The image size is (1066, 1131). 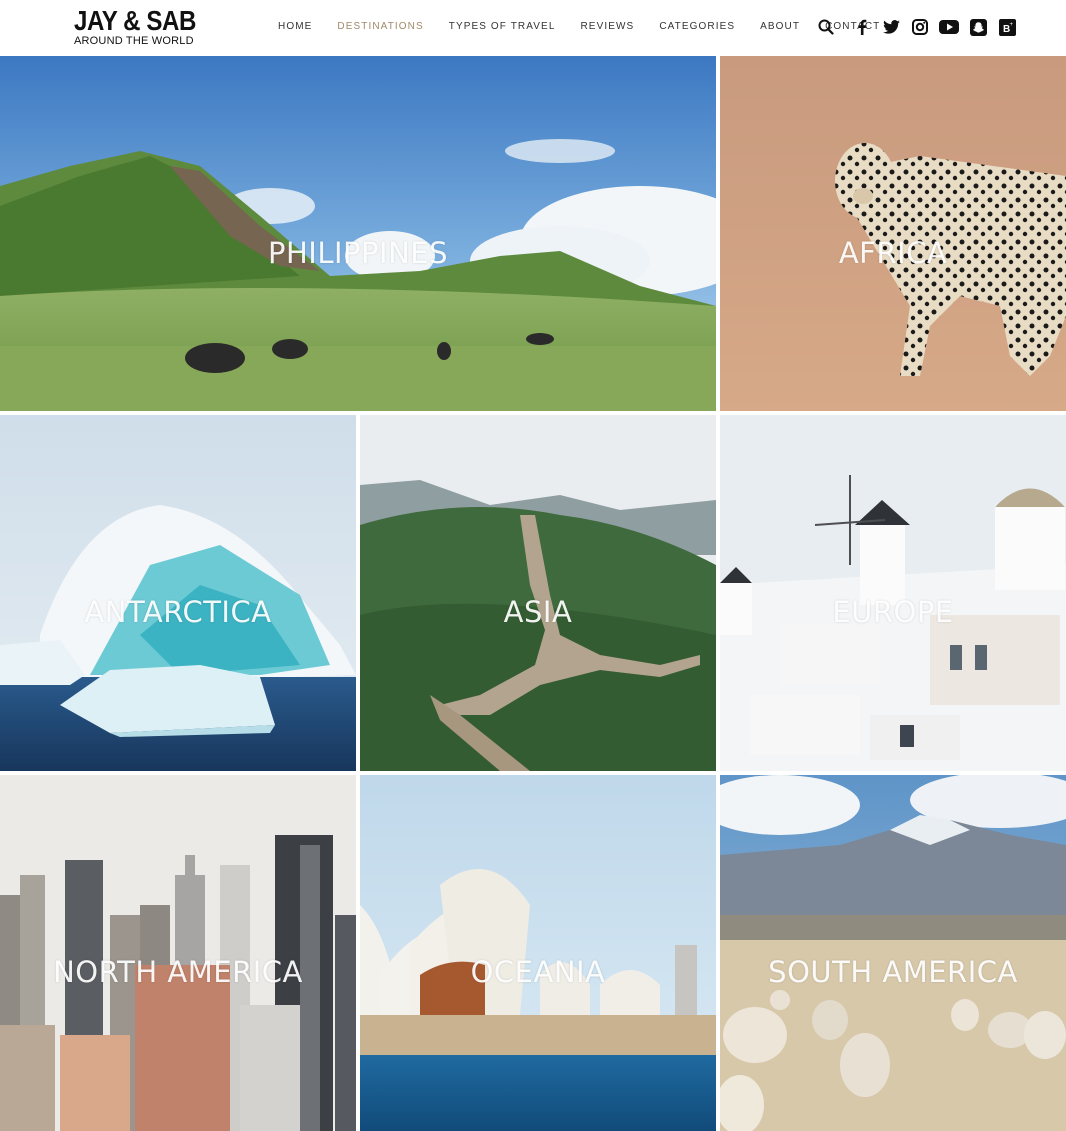 What do you see at coordinates (891, 27) in the screenshot?
I see `twitter-icon` at bounding box center [891, 27].